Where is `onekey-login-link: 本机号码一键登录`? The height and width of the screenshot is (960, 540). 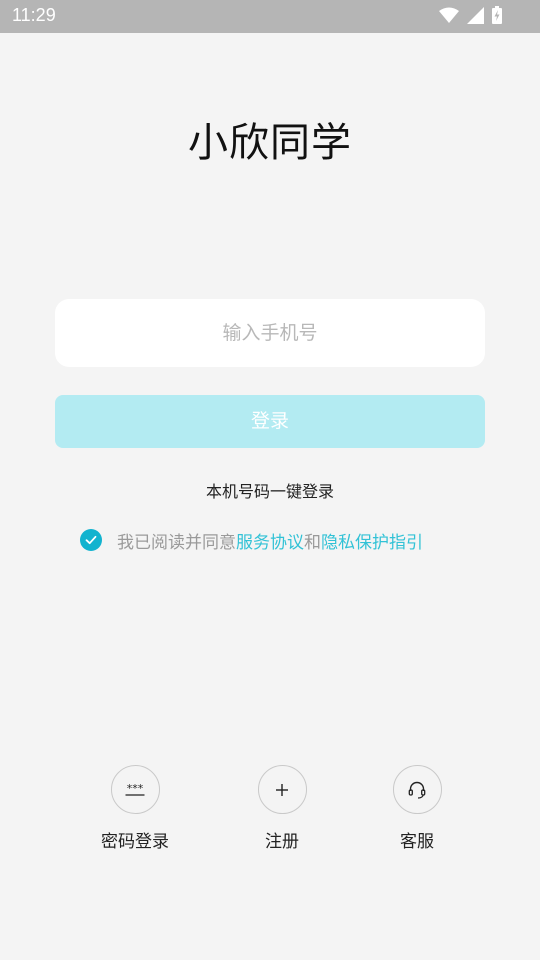
onekey-login-link: 本机号码一键登录 is located at coordinates (270, 490).